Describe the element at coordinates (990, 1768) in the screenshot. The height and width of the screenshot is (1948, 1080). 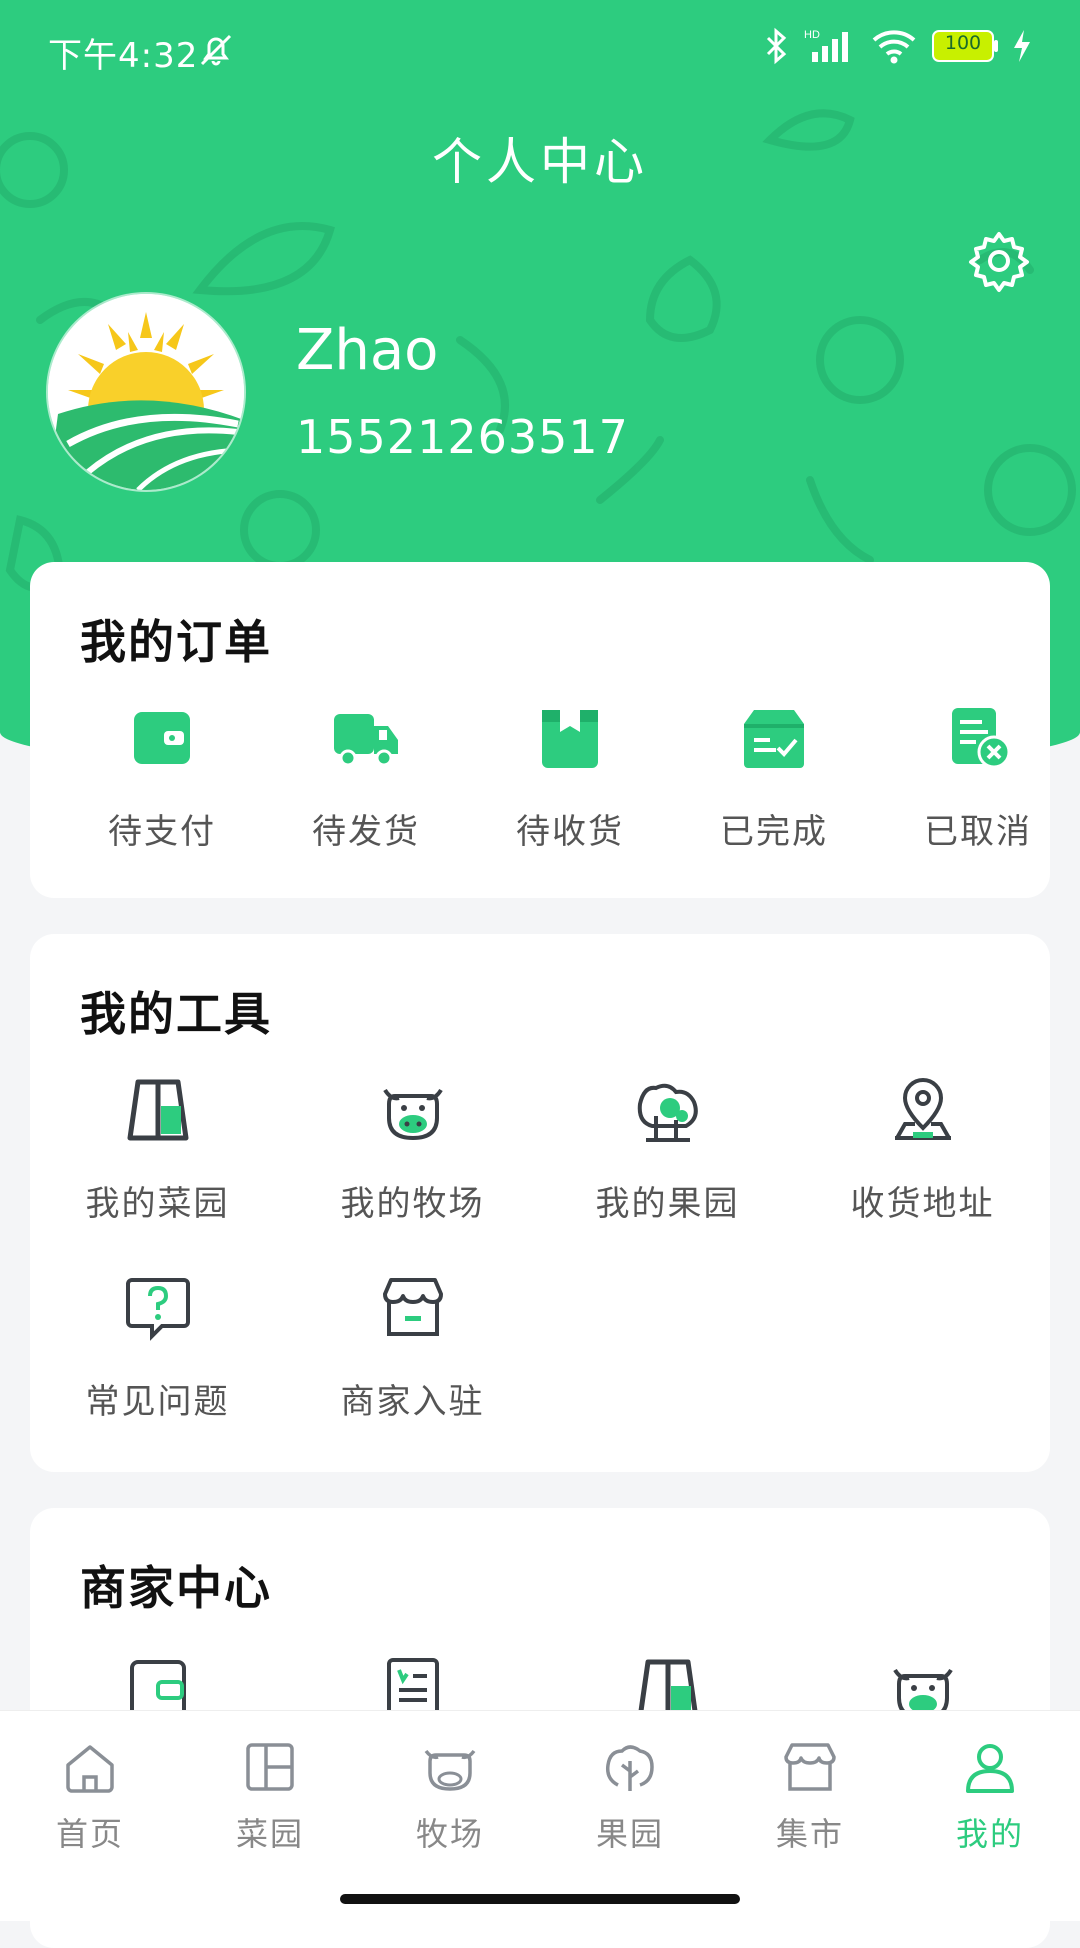
I see `user-icon` at that location.